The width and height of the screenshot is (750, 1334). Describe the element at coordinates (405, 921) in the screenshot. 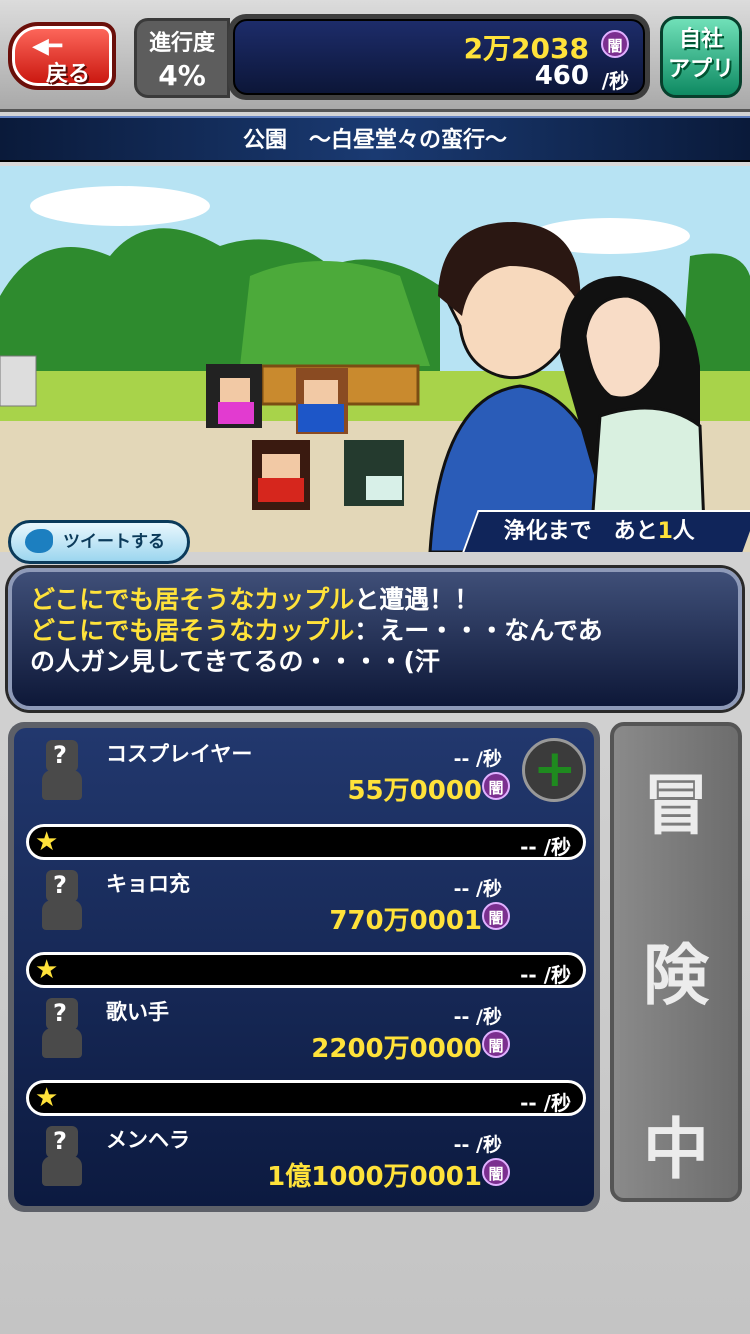

I see `unit-cost: 770万0001` at that location.